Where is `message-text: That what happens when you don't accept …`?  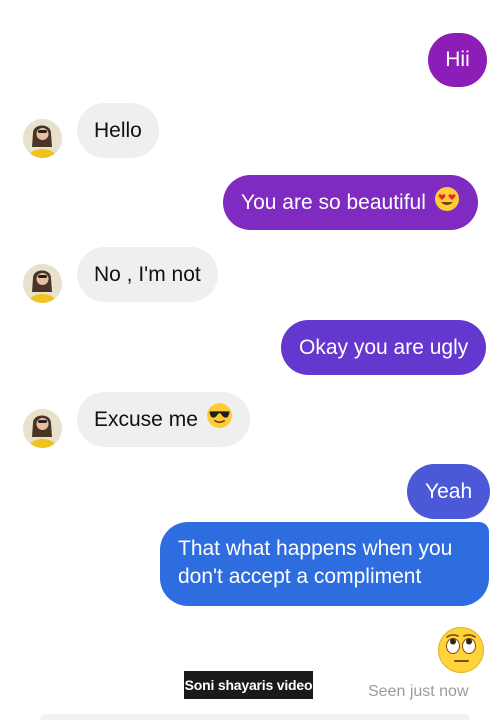
message-text: That what happens when you don't accept … is located at coordinates (315, 562).